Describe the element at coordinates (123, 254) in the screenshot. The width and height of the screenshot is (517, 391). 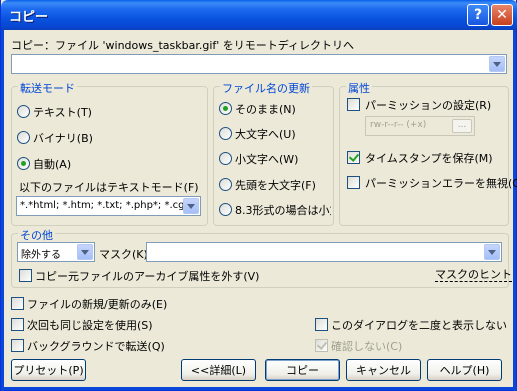
I see `mask-label: マスク(K)` at that location.